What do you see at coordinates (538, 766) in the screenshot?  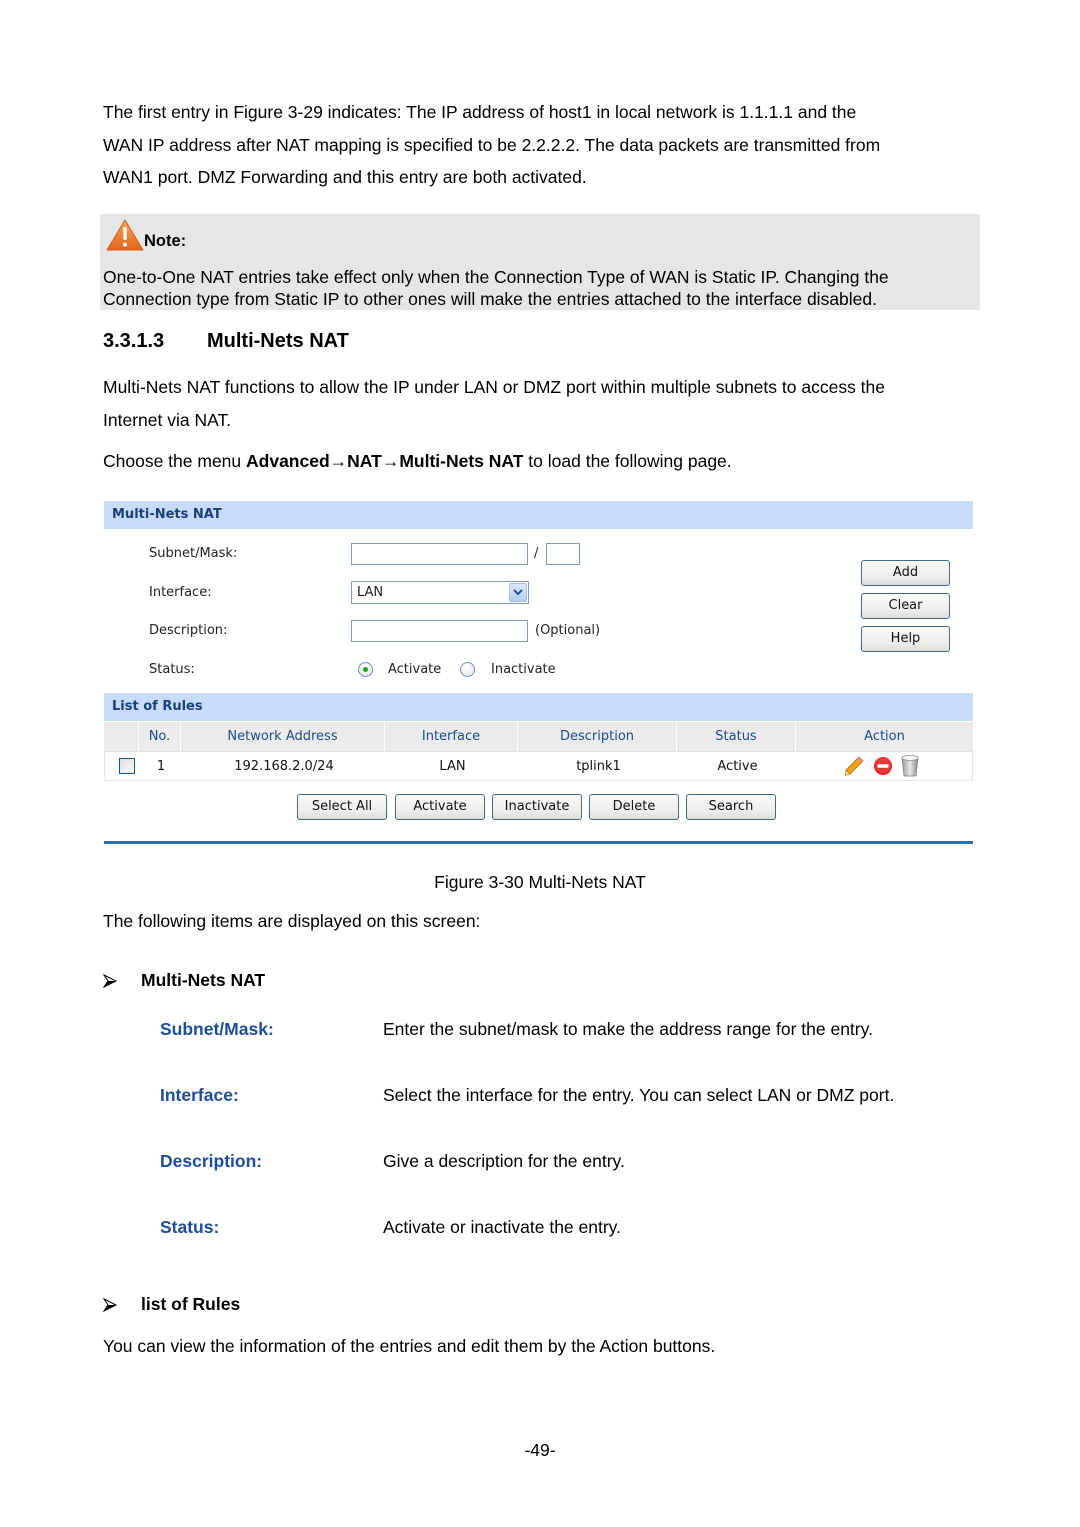 I see `table-row: 1 192.168.2.0/24 LAN tplink1 Active` at bounding box center [538, 766].